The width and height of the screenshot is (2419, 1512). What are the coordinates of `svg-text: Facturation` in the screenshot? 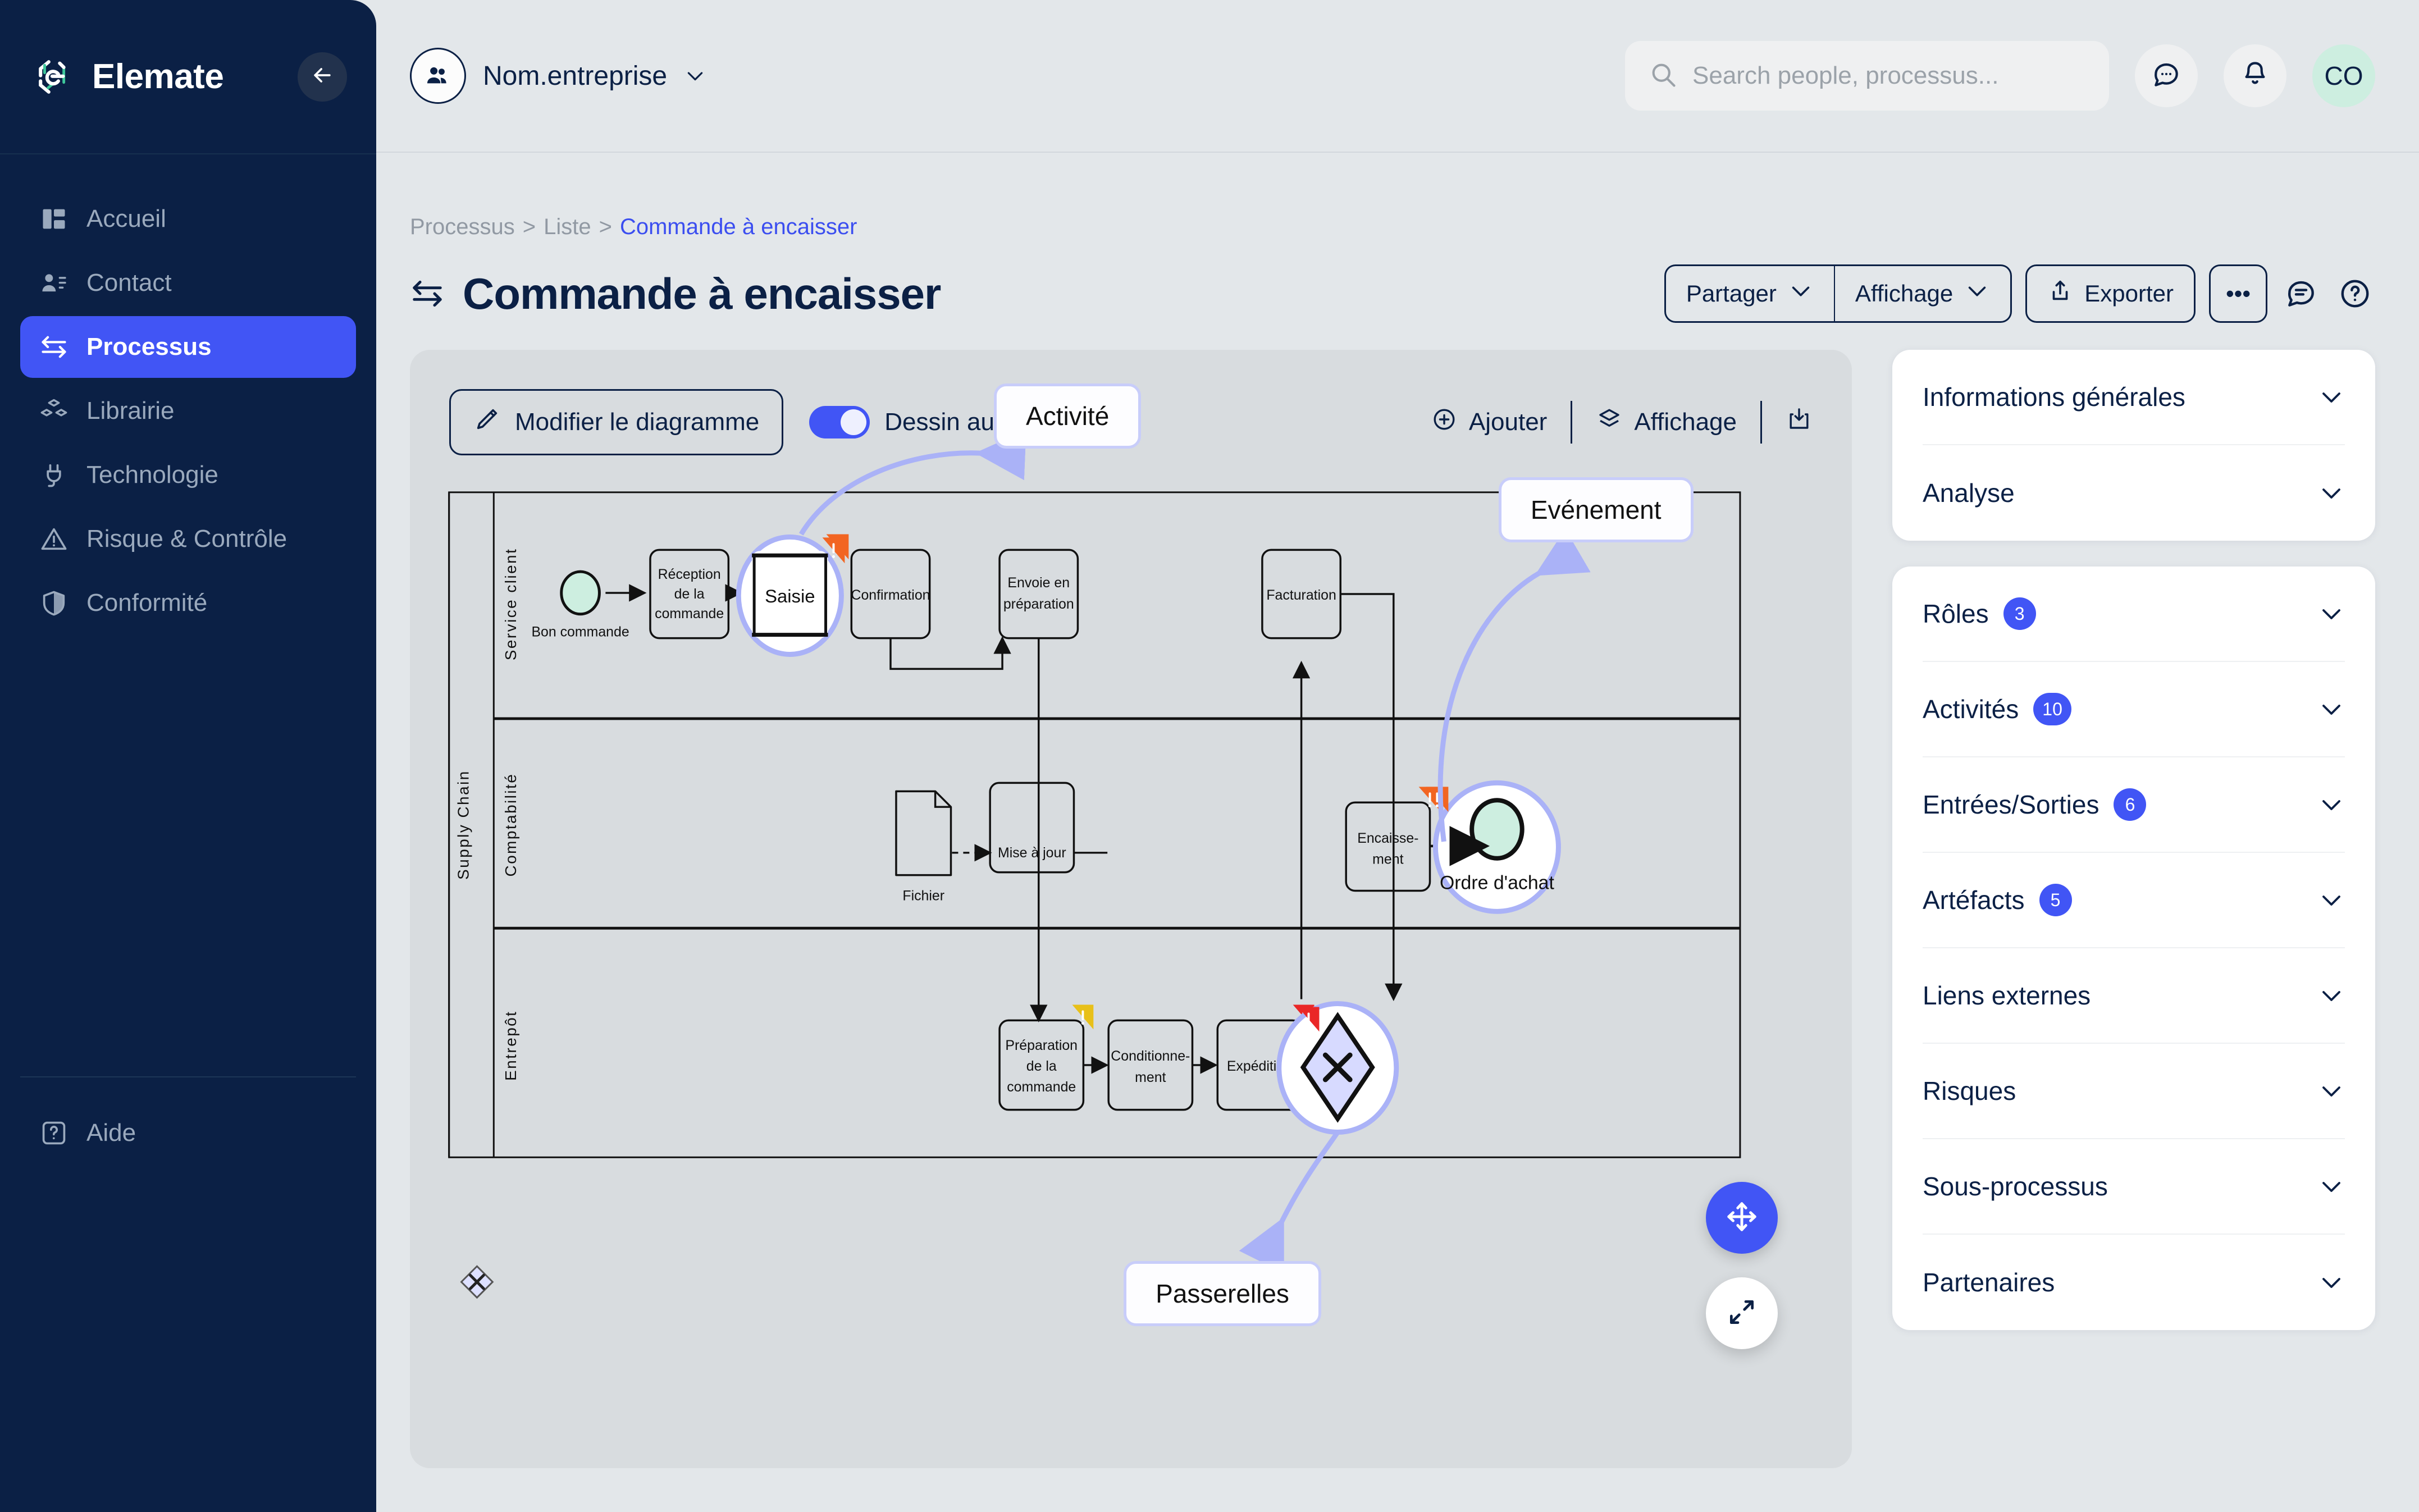 It's located at (1301, 595).